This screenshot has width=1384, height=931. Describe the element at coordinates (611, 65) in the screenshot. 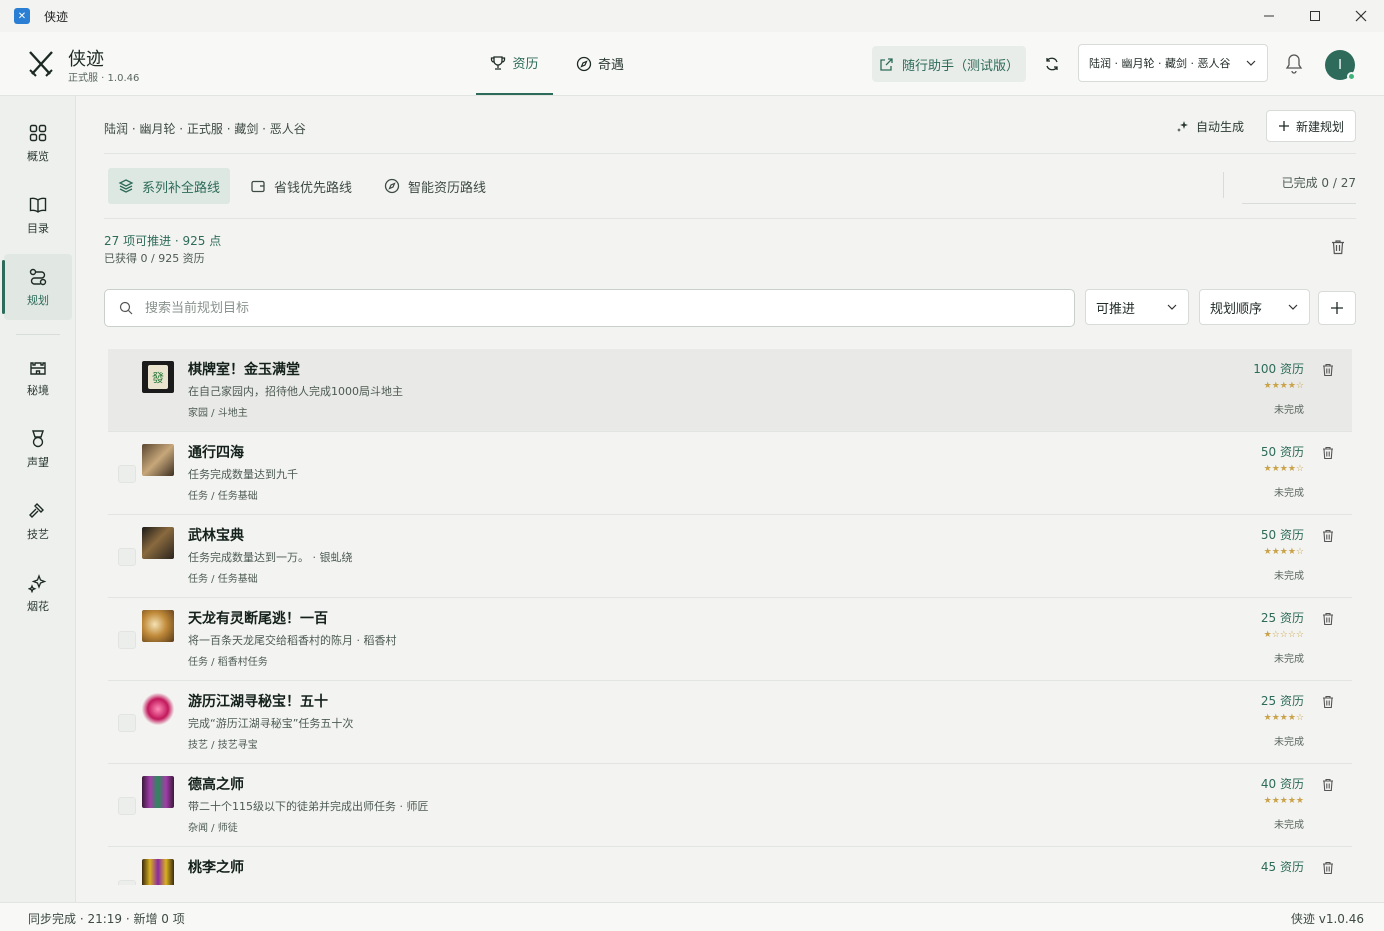

I see `tab-qiyu-label: 奇遇` at that location.